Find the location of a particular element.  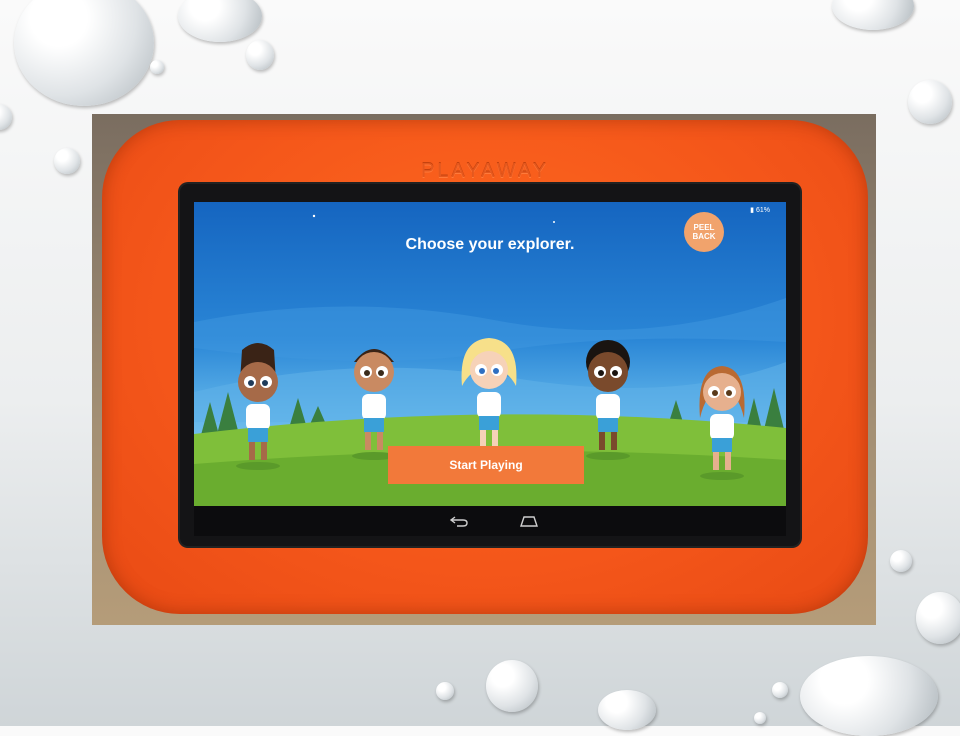

start-playing-button: Start Playing is located at coordinates (486, 465).